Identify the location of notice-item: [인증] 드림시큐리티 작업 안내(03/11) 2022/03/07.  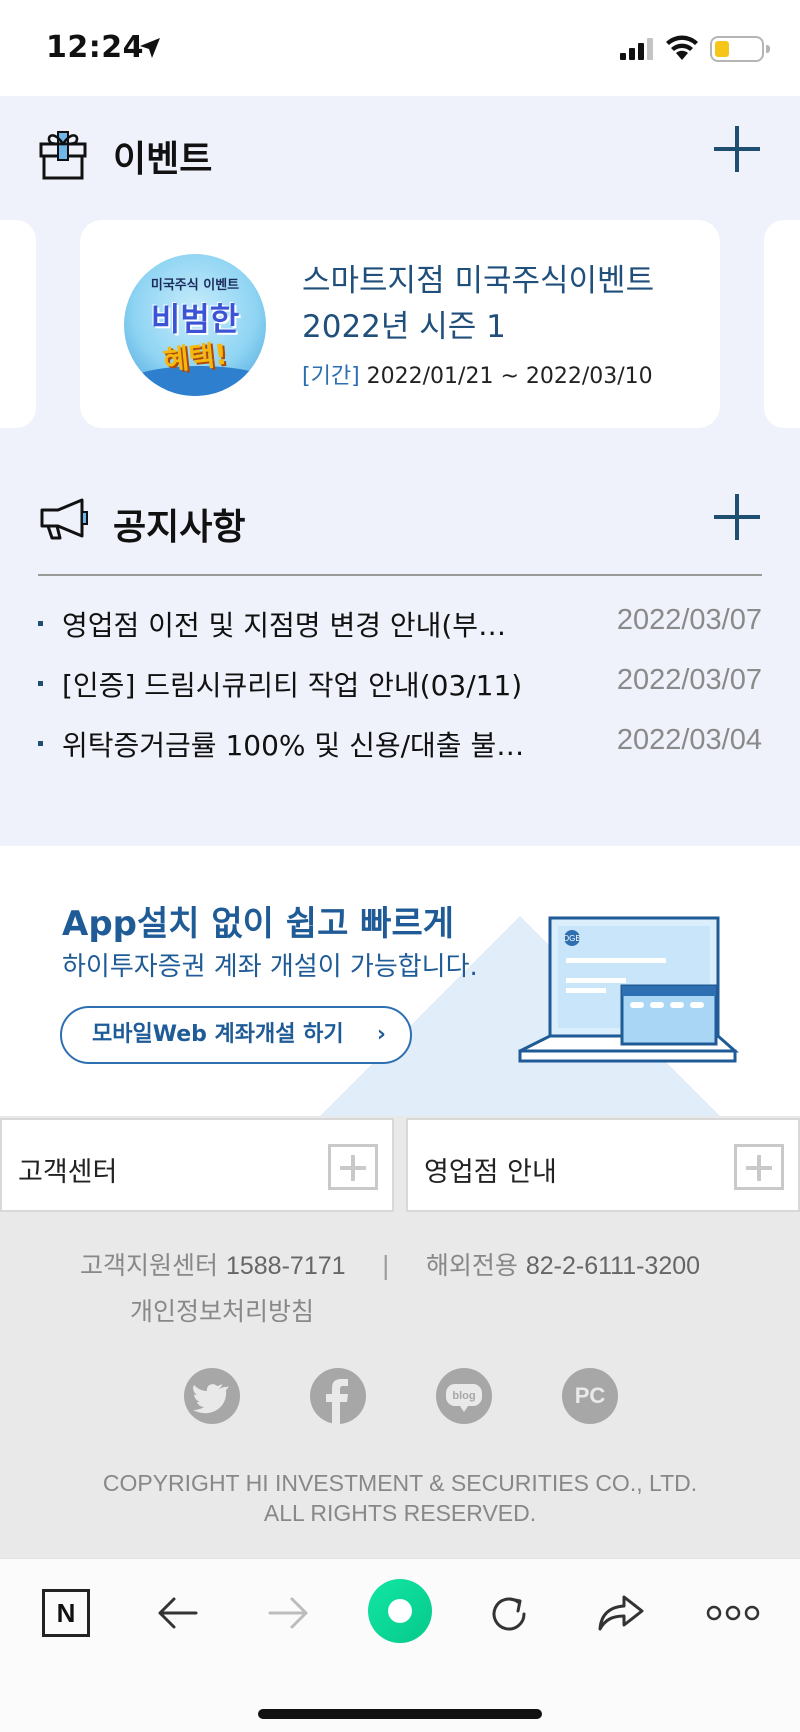
(400, 684).